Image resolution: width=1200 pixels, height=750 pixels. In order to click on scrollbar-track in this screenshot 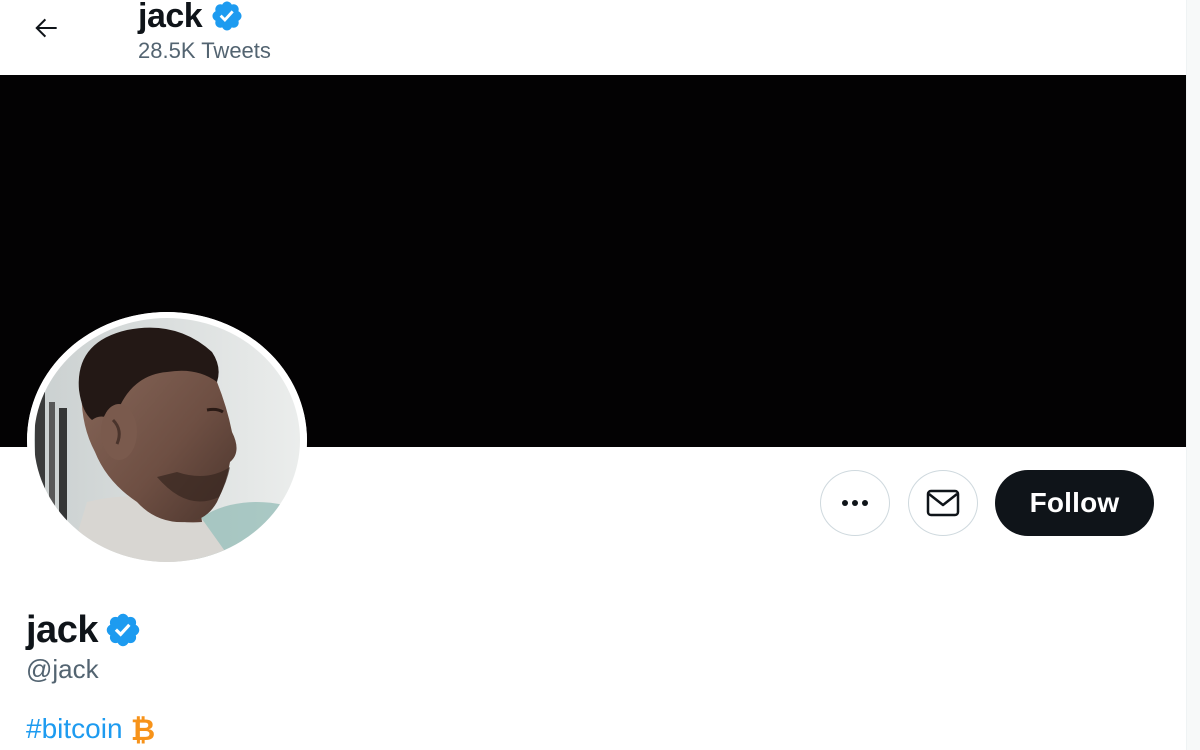, I will do `click(1193, 375)`.